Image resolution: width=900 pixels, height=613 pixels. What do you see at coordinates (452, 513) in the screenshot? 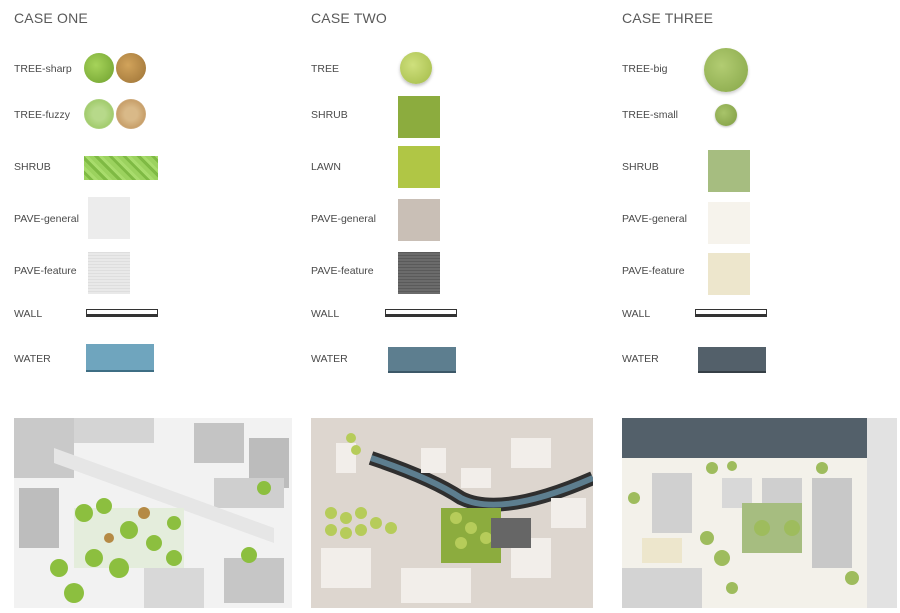
I see `case-two-site-plan` at bounding box center [452, 513].